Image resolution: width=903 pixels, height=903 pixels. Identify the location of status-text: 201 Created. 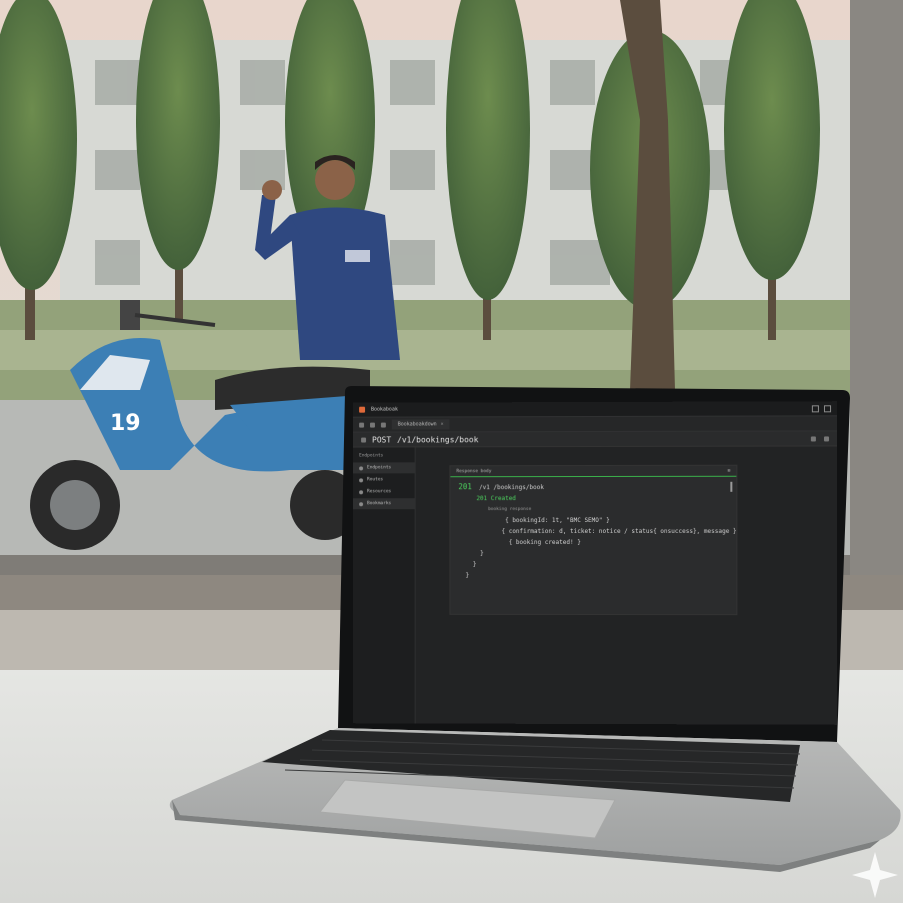
(496, 499).